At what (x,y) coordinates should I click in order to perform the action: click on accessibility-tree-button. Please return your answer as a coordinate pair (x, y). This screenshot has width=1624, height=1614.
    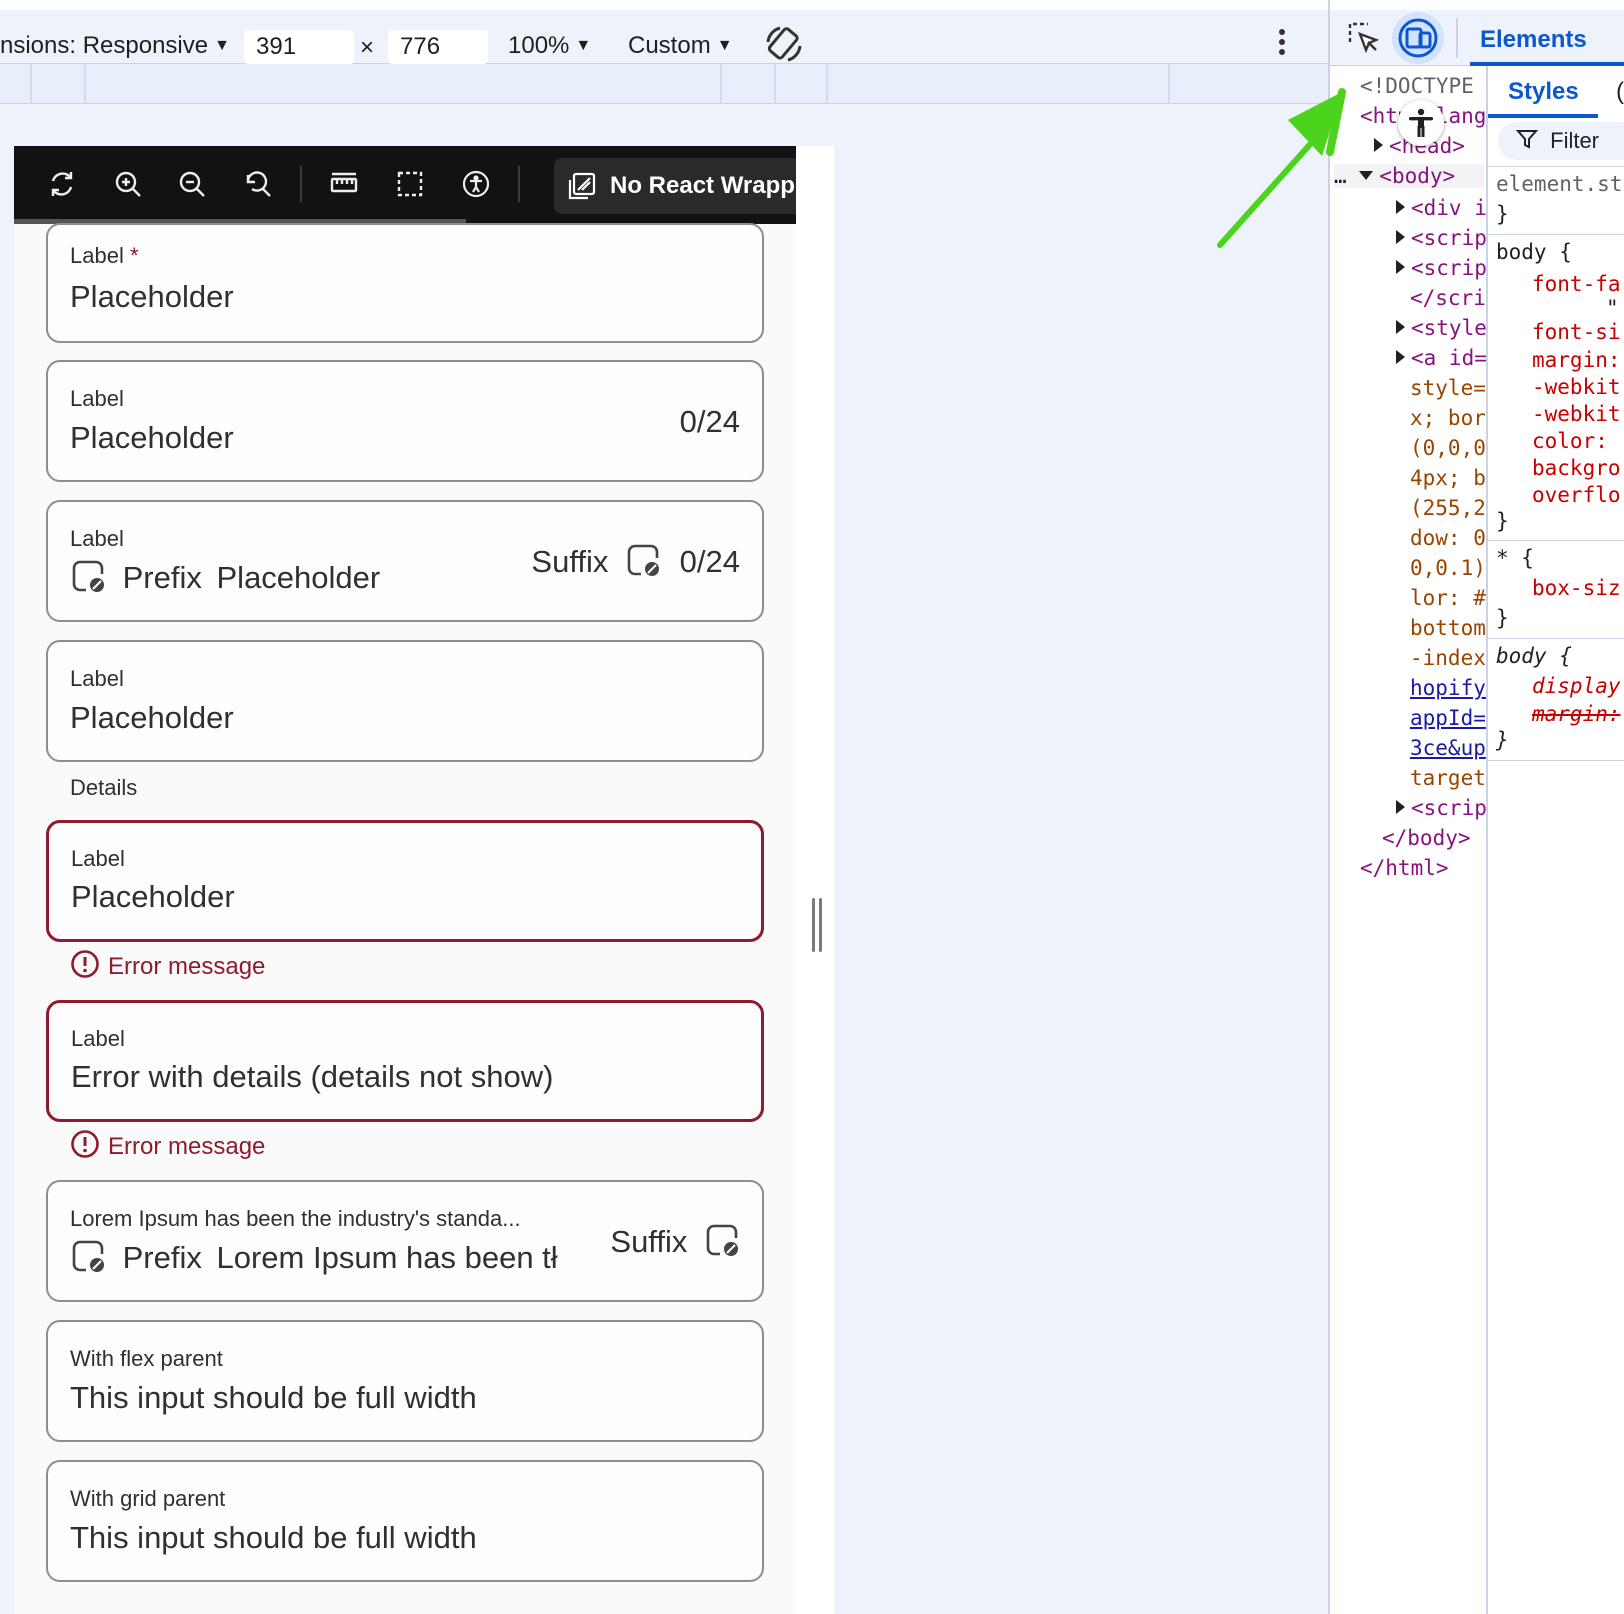
    Looking at the image, I should click on (1421, 123).